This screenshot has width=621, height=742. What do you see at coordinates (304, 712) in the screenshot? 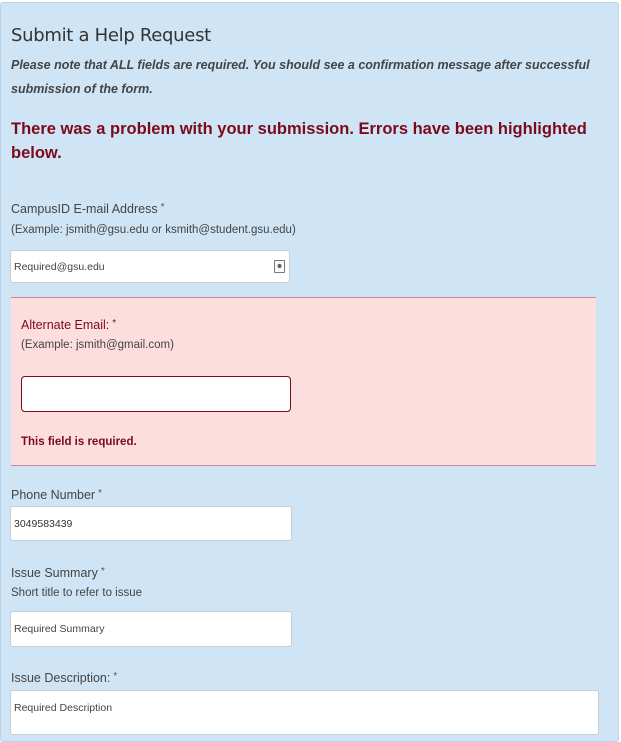
I see `issue-description-field` at bounding box center [304, 712].